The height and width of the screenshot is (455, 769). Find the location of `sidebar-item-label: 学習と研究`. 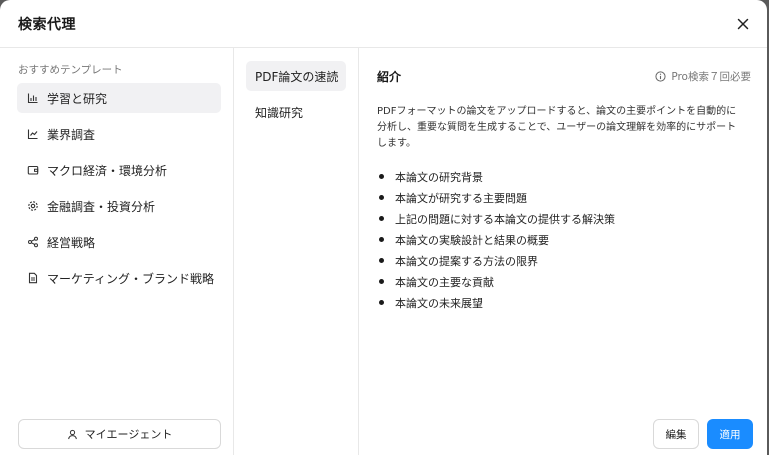

sidebar-item-label: 学習と研究 is located at coordinates (77, 98).